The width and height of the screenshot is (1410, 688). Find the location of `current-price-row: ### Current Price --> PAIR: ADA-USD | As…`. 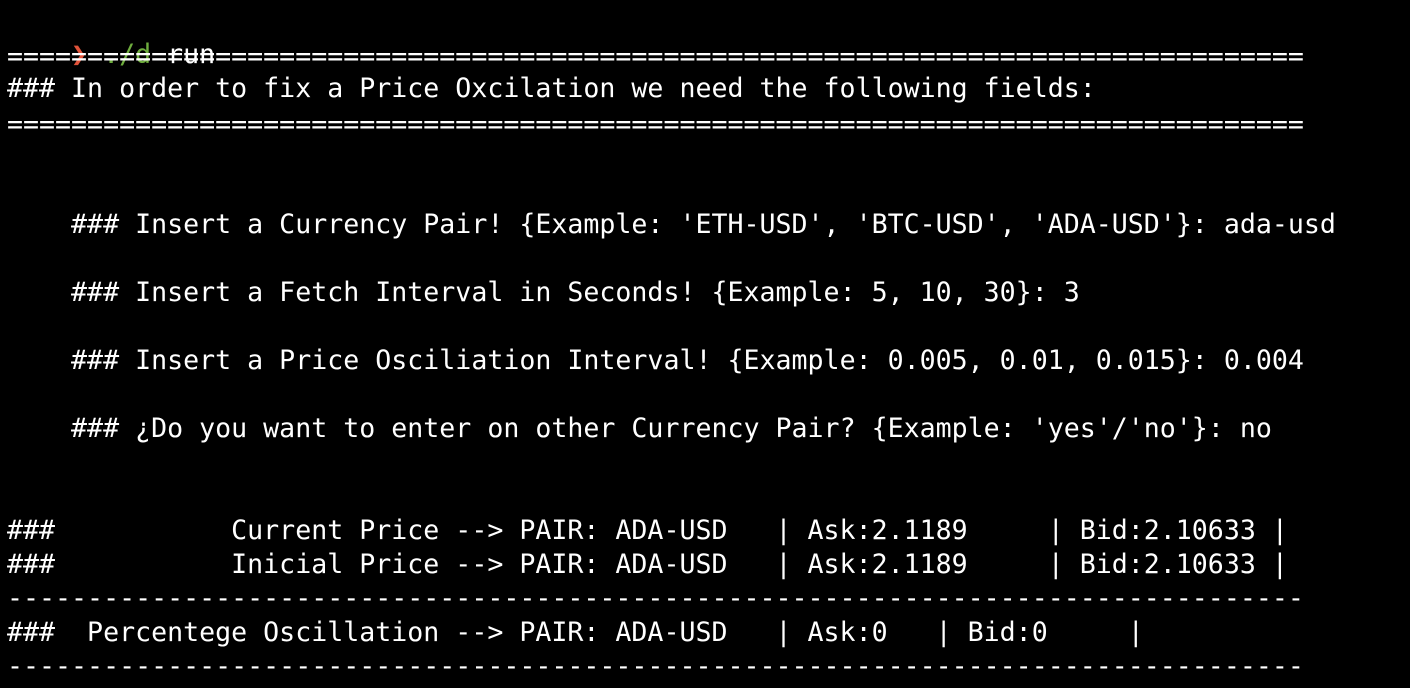

current-price-row: ### Current Price --> PAIR: ADA-USD | As… is located at coordinates (647, 530).